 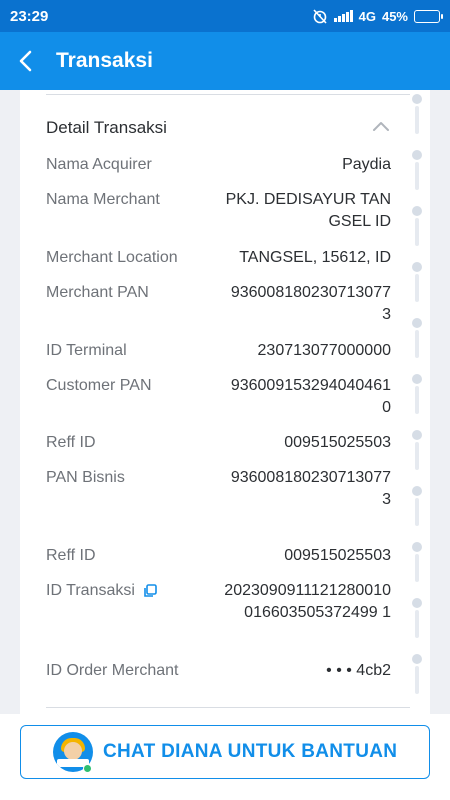 I want to click on back-arrow-icon, so click(x=25, y=61).